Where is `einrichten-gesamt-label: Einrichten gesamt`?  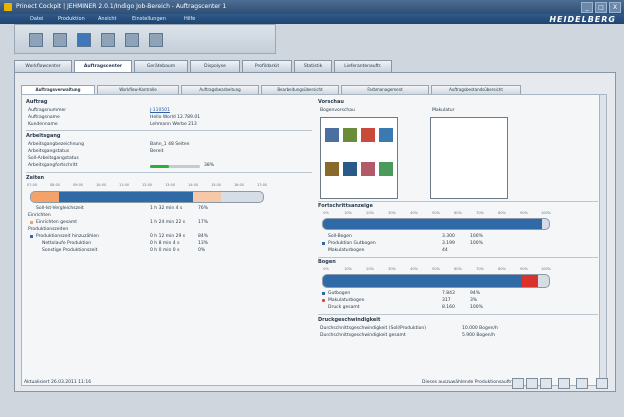 einrichten-gesamt-label: Einrichten gesamt is located at coordinates (57, 222).